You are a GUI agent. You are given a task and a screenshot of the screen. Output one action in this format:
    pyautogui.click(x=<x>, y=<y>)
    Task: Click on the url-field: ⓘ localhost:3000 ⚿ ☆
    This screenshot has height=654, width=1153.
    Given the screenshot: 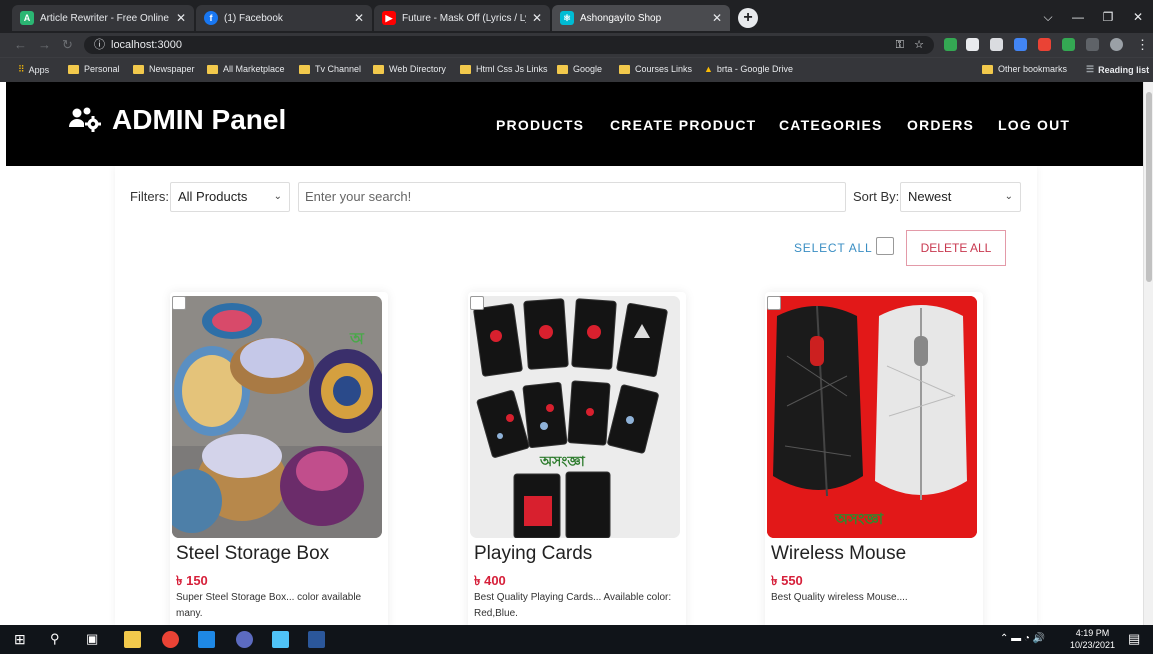 What is the action you would take?
    pyautogui.click(x=509, y=45)
    